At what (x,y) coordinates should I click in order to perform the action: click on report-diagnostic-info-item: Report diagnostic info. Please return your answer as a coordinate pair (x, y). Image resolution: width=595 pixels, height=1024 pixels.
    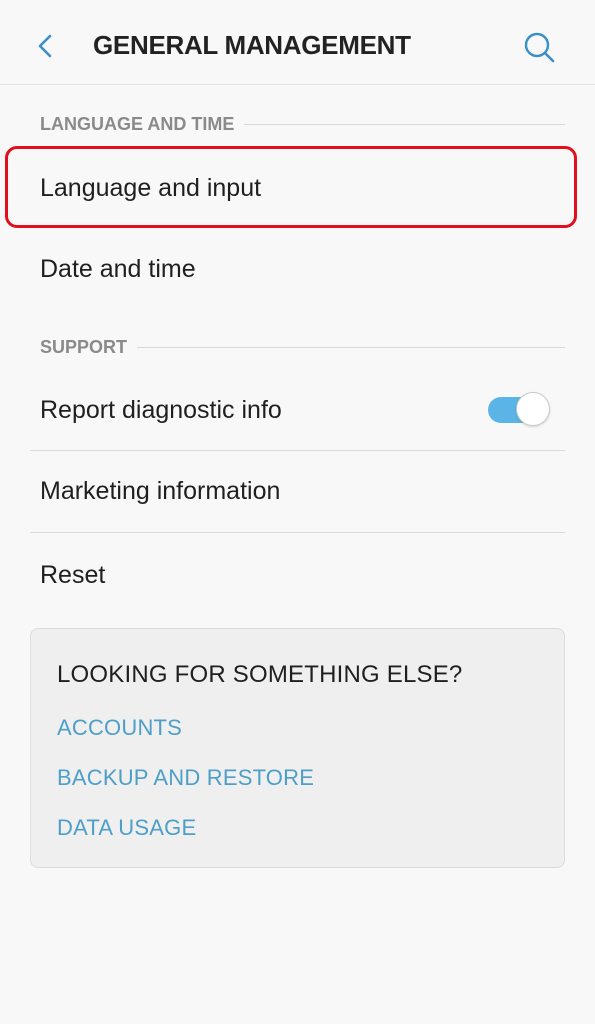
    Looking at the image, I should click on (297, 410).